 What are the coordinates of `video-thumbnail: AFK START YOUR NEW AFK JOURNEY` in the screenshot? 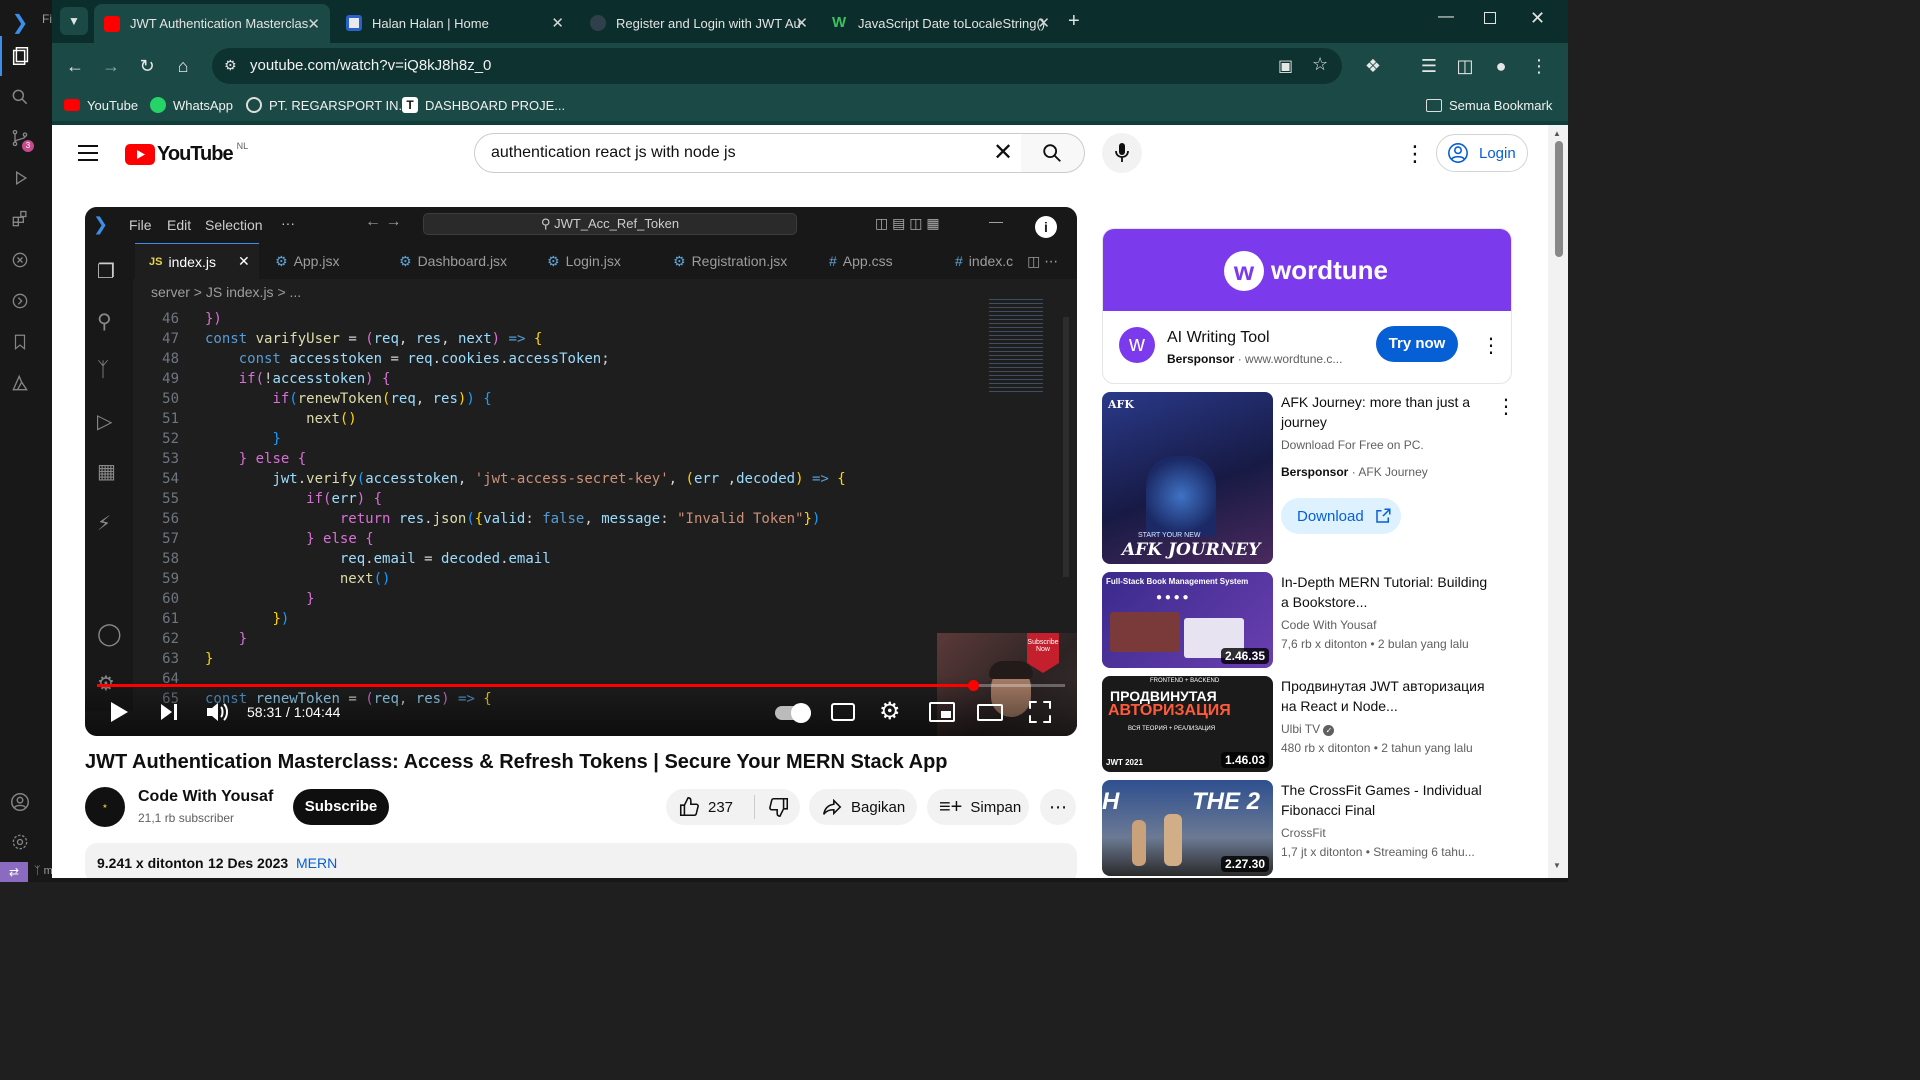 It's located at (1187, 478).